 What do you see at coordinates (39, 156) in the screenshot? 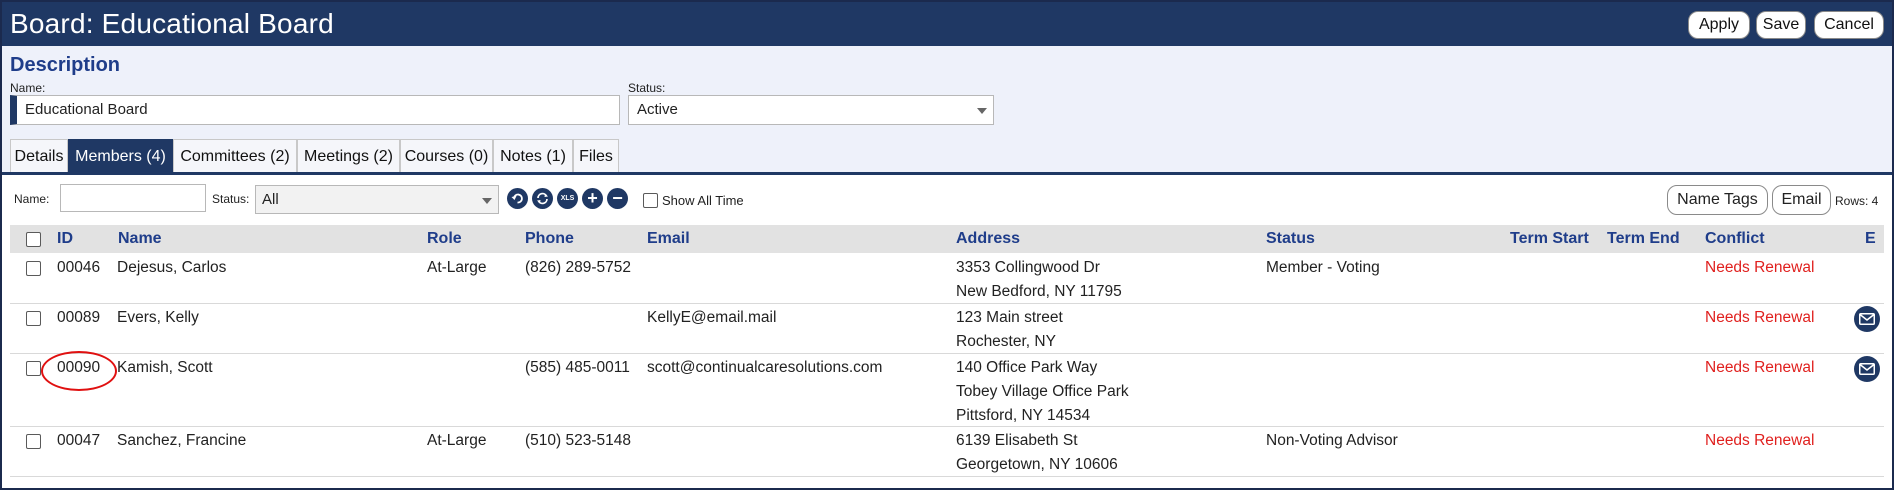
I see `tab-details: Details` at bounding box center [39, 156].